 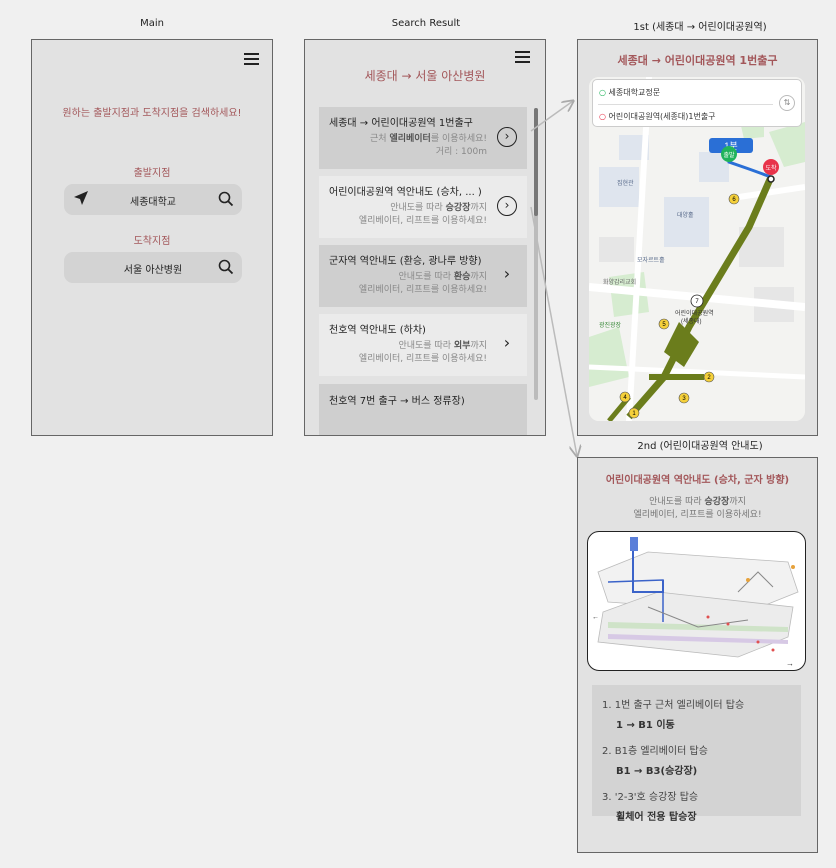 What do you see at coordinates (694, 313) in the screenshot?
I see `map-label-station: 어린이대공원역` at bounding box center [694, 313].